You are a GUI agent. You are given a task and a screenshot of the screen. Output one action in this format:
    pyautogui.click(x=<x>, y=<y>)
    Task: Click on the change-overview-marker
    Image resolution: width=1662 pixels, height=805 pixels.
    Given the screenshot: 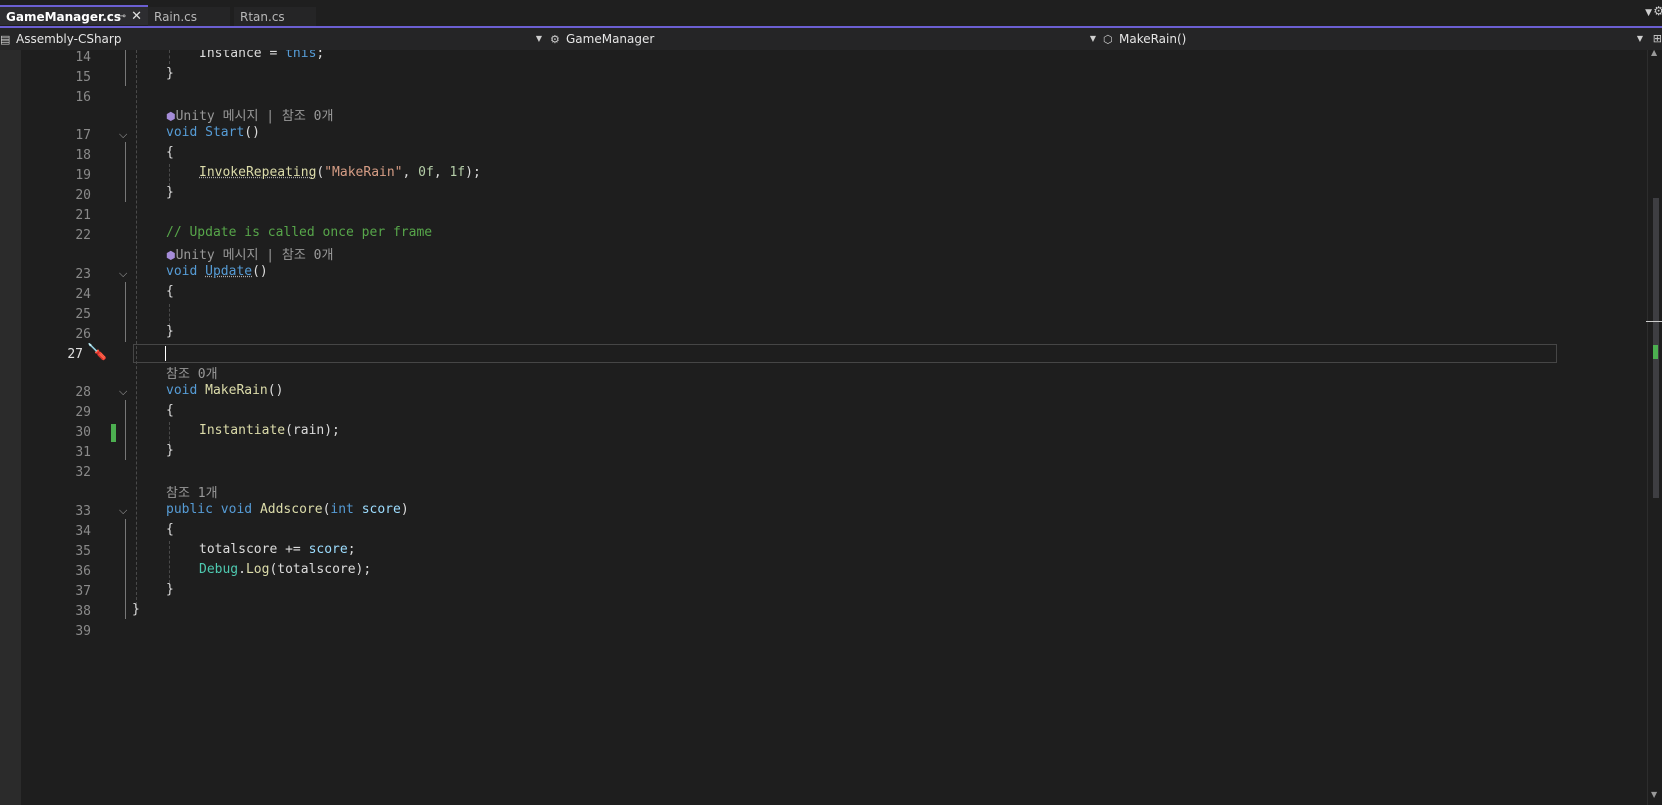 What is the action you would take?
    pyautogui.click(x=1655, y=352)
    